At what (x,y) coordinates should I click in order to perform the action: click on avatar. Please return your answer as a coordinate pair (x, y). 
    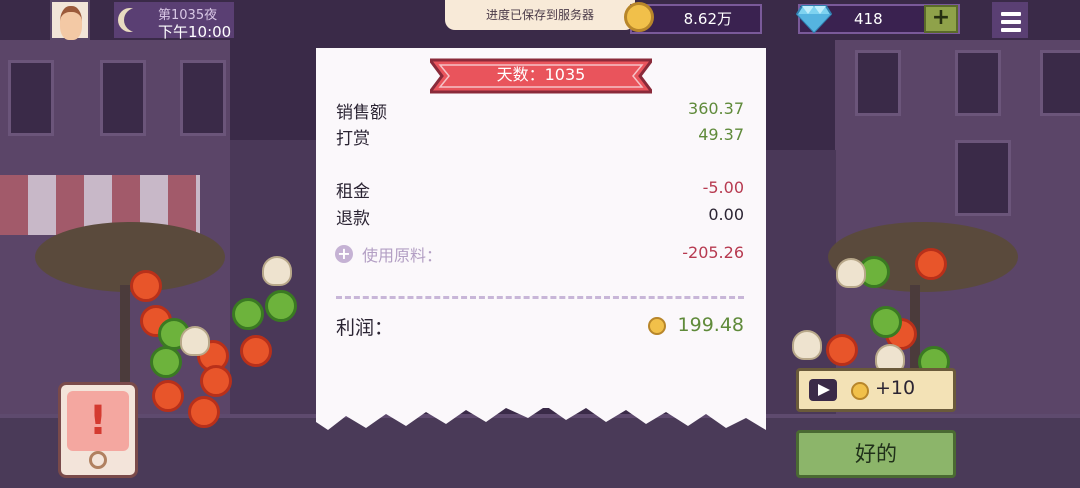
    Looking at the image, I should click on (70, 20).